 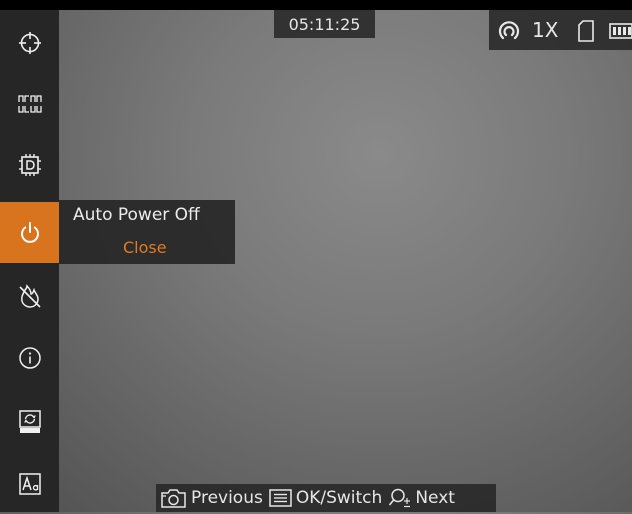 I want to click on zoom-icon, so click(x=400, y=498).